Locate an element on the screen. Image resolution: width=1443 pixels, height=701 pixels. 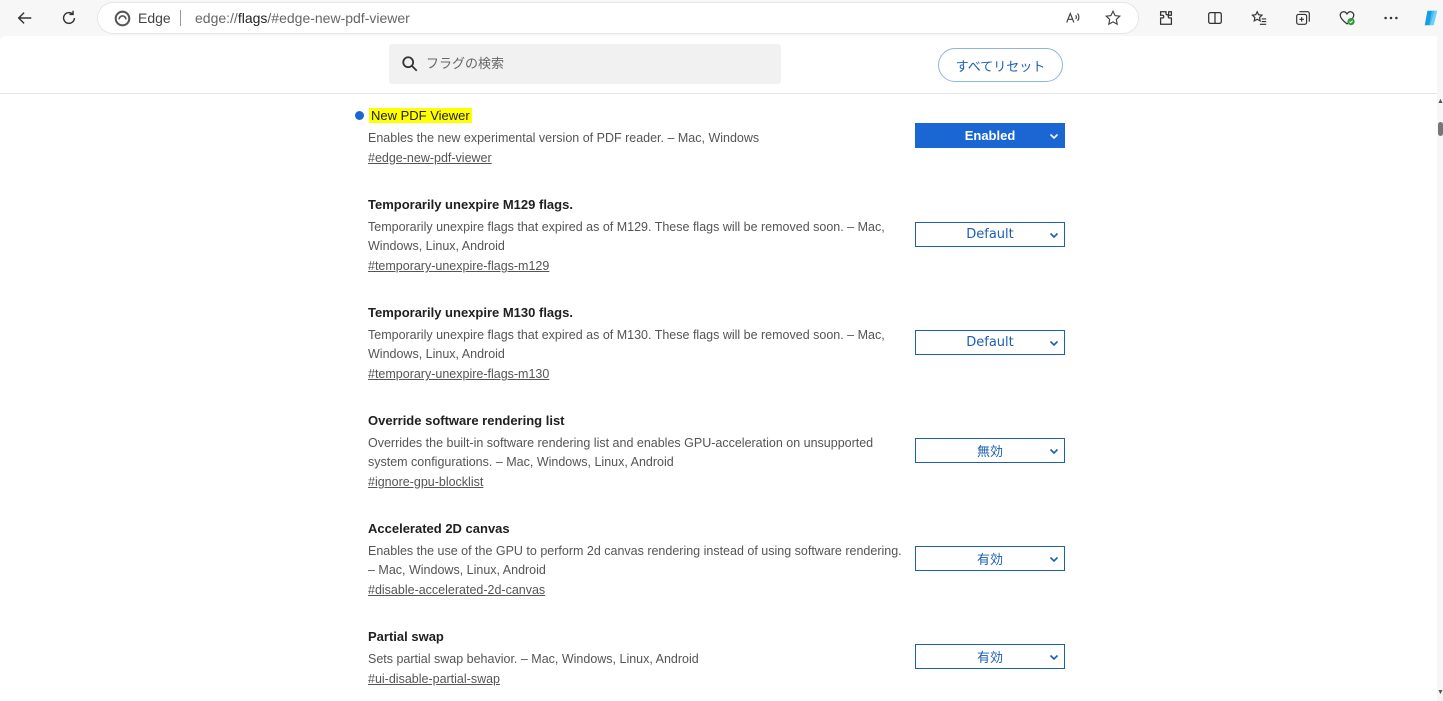
more-options-icon is located at coordinates (1391, 18).